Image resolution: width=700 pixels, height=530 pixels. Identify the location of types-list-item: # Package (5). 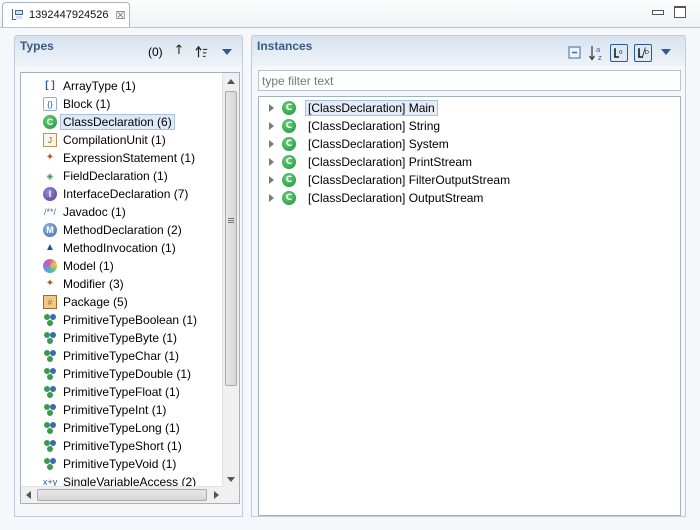
(85, 302).